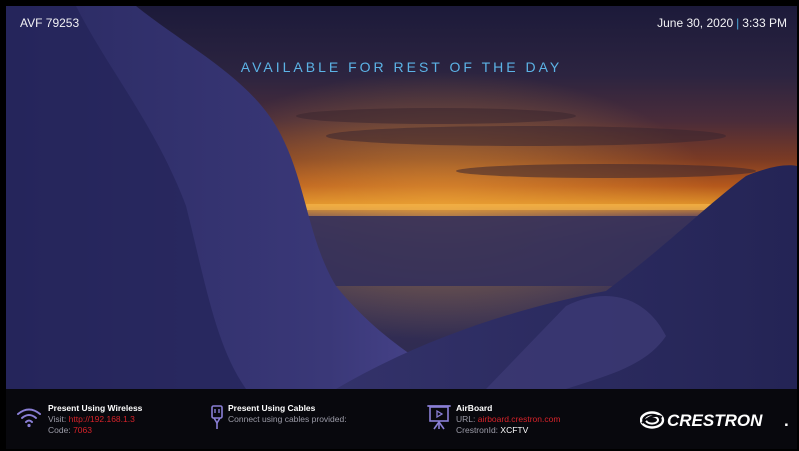 The height and width of the screenshot is (451, 799). What do you see at coordinates (519, 419) in the screenshot?
I see `airboard-url-link: airboard.crestron.com` at bounding box center [519, 419].